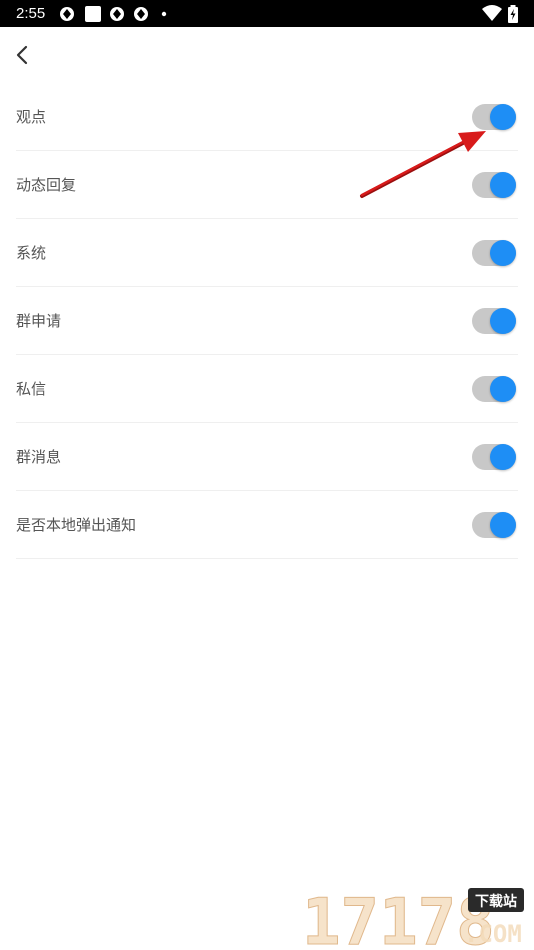 The width and height of the screenshot is (534, 950). I want to click on setting-label: 系统, so click(31, 253).